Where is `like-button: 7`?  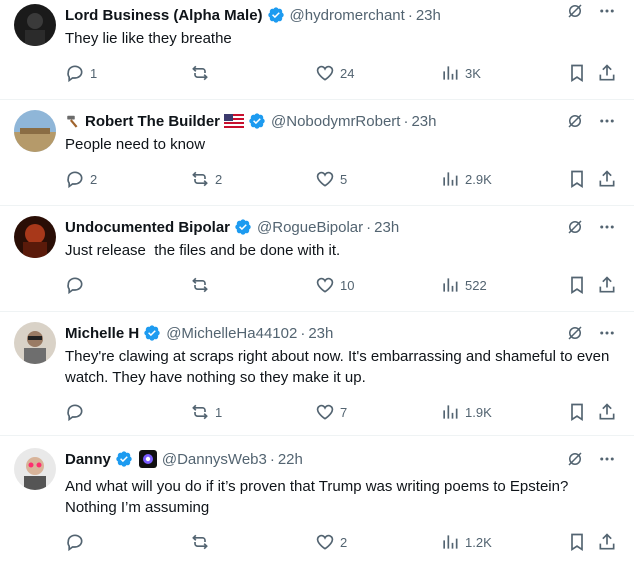
like-button: 7 is located at coordinates (331, 412).